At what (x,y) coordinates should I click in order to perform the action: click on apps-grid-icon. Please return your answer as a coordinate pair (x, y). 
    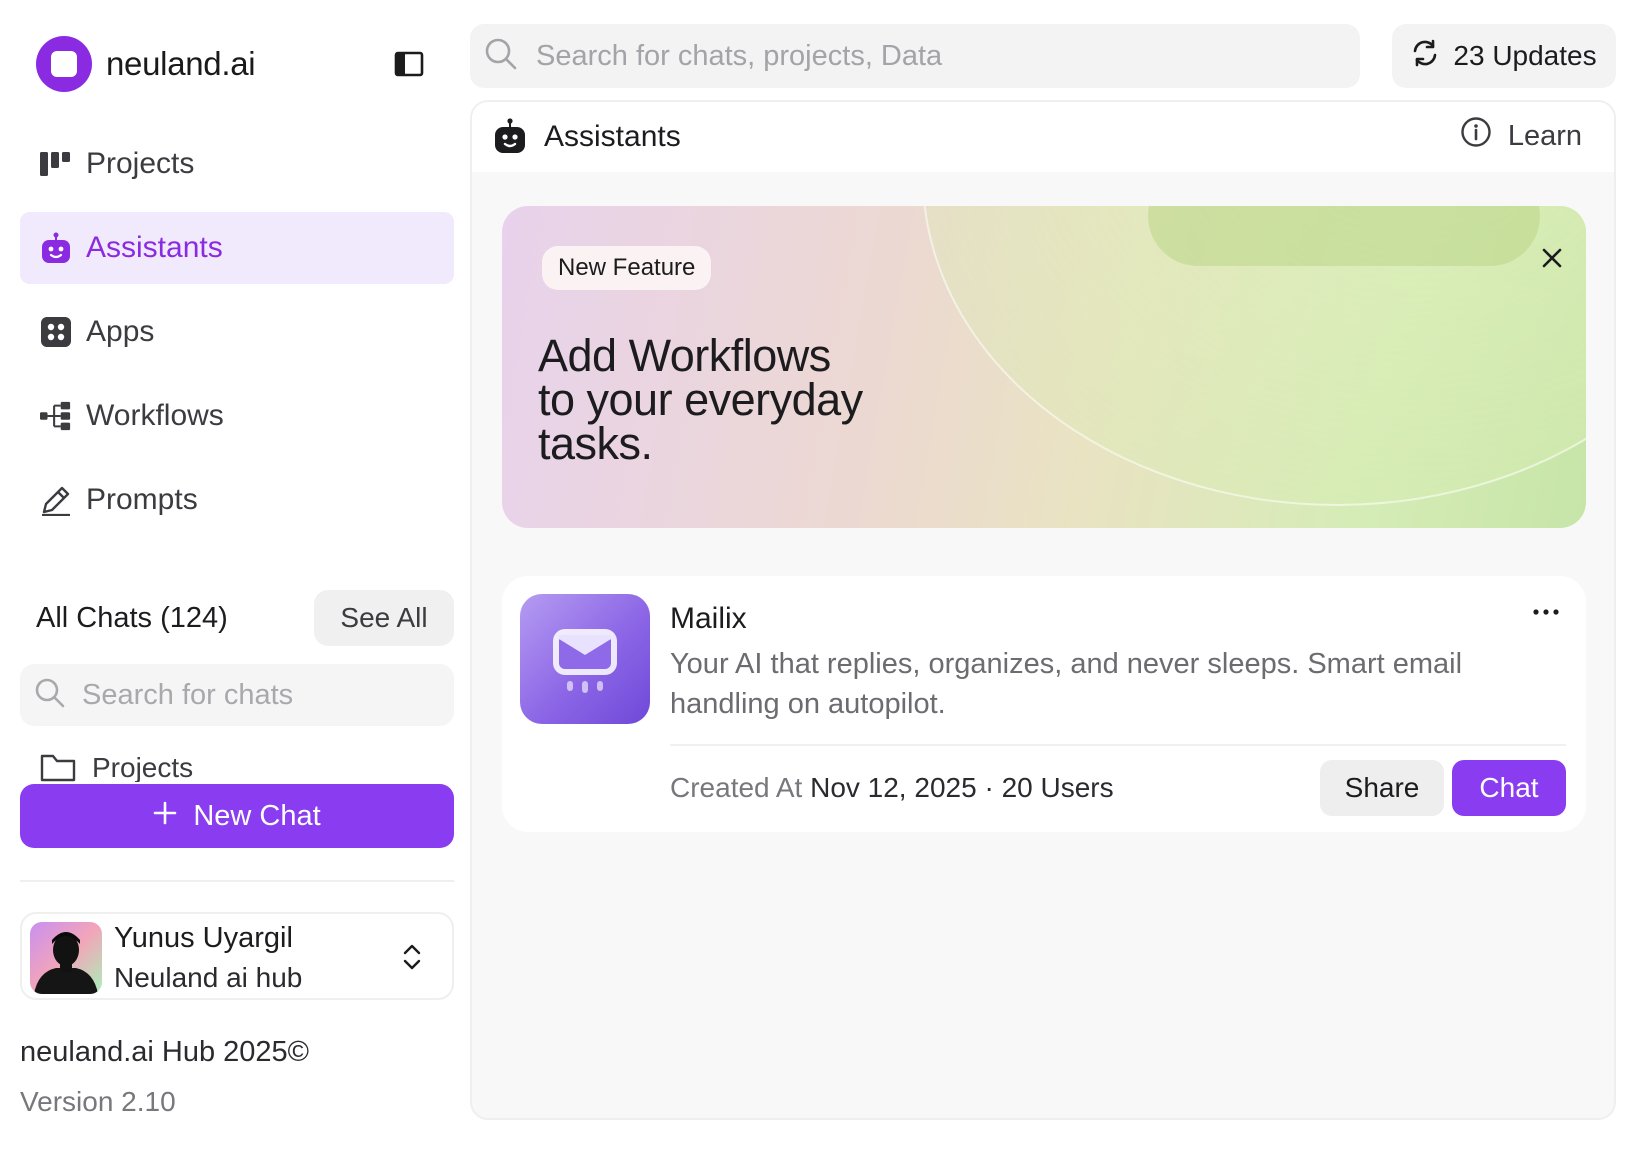
    Looking at the image, I should click on (56, 332).